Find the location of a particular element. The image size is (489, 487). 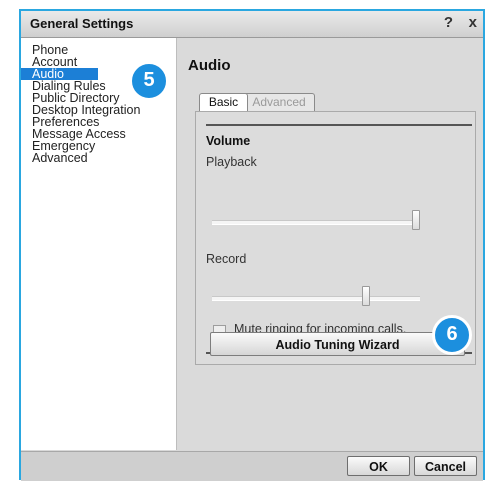

ok-button: OK is located at coordinates (378, 466).